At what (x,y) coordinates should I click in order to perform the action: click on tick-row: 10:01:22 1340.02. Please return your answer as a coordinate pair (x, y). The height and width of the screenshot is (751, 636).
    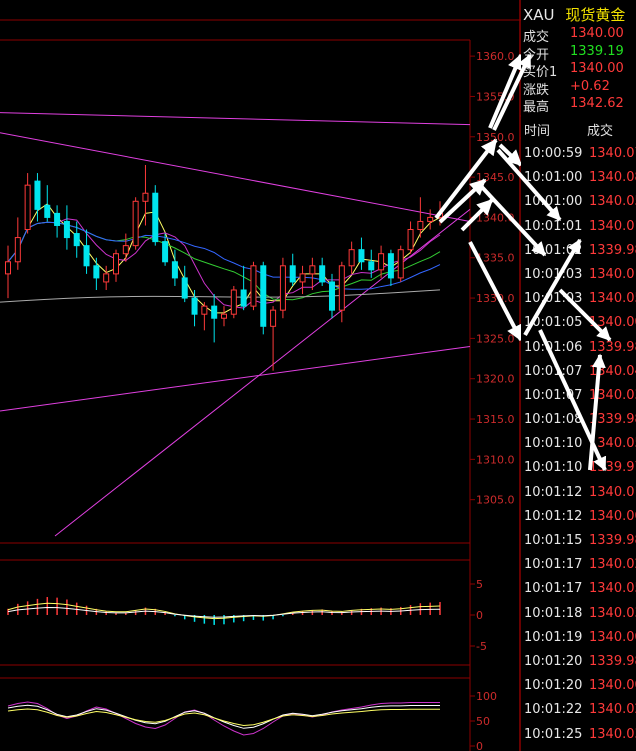
    Looking at the image, I should click on (578, 714).